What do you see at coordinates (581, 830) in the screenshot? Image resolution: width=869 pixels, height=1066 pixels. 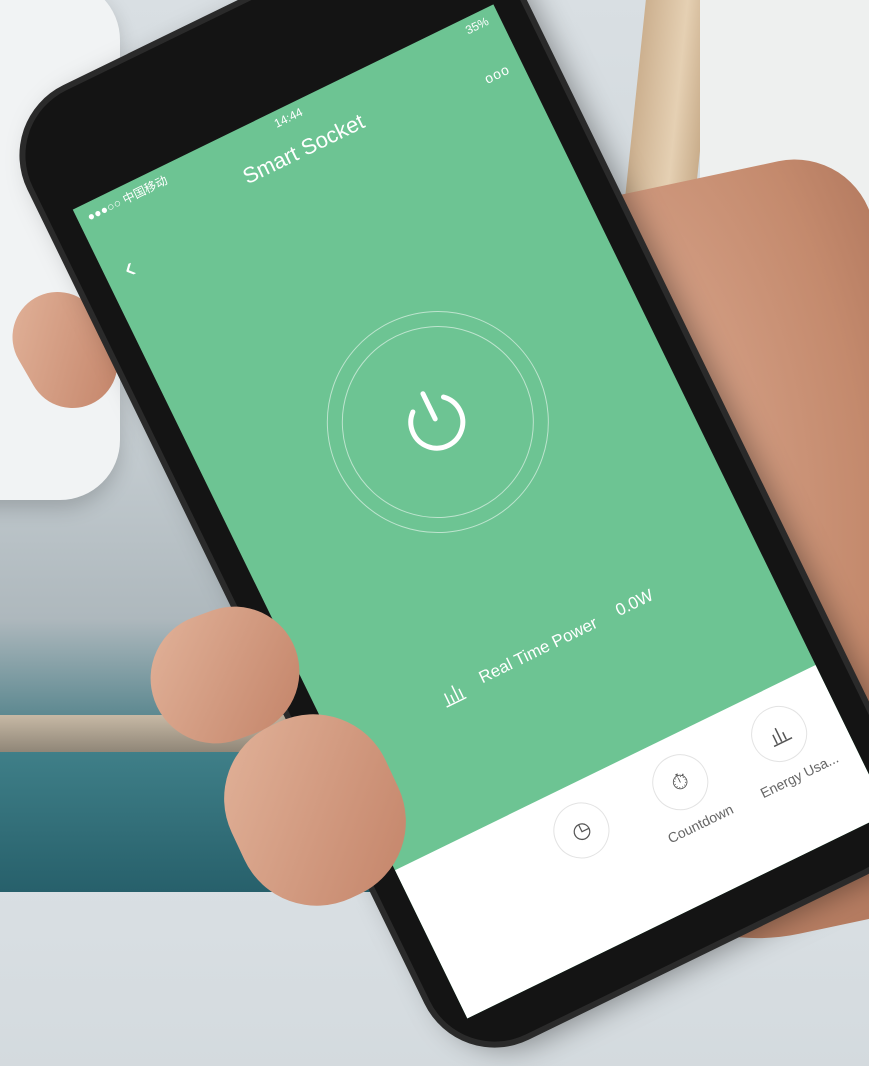 I see `clock-icon: ◷` at bounding box center [581, 830].